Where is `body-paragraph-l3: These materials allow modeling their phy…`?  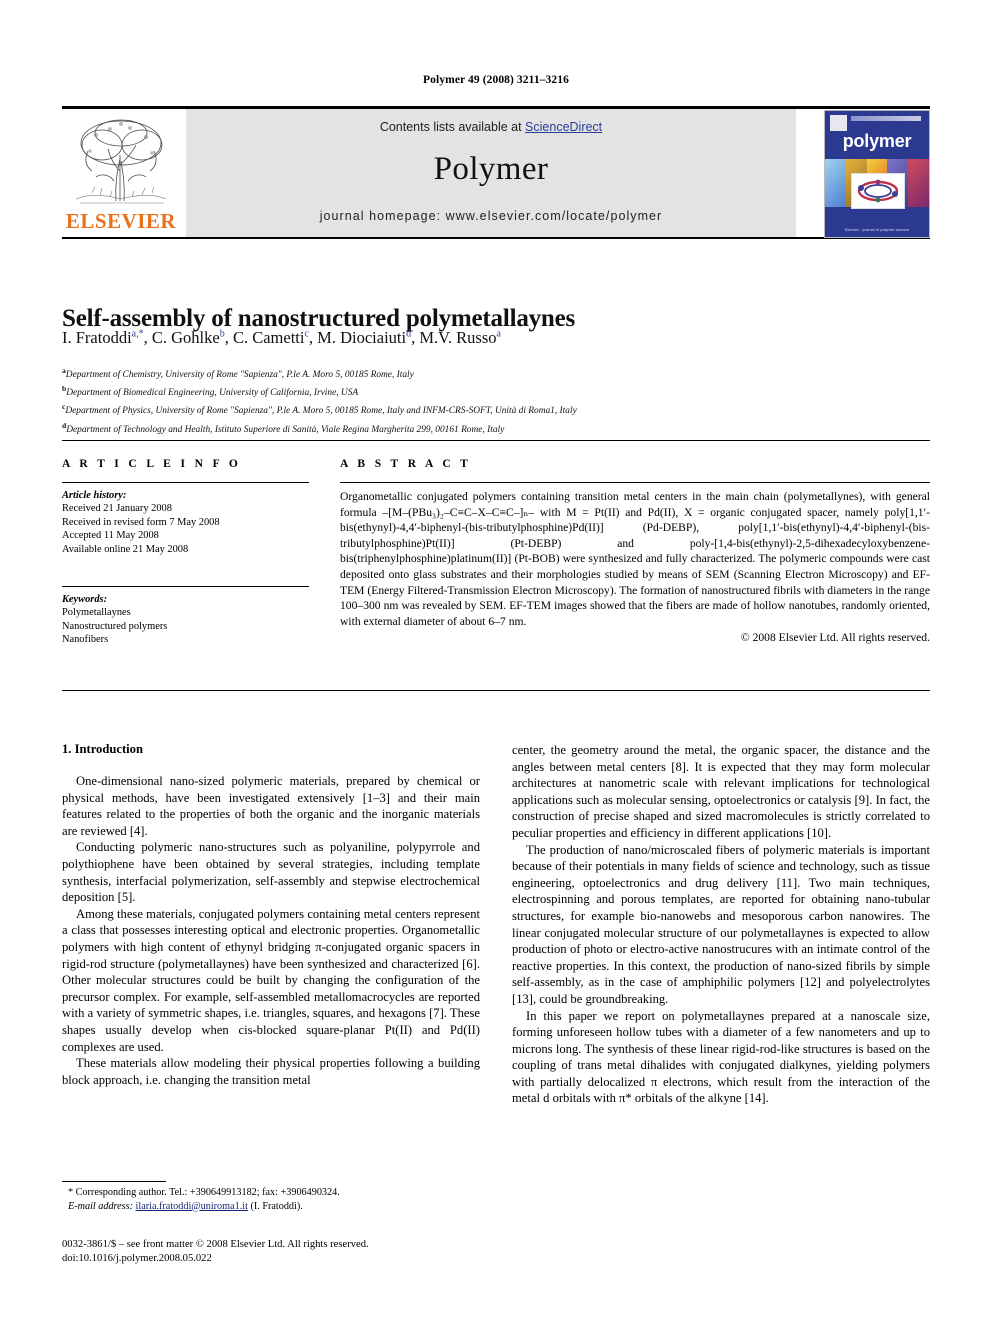
body-paragraph-l3: These materials allow modeling their phy… is located at coordinates (271, 1071).